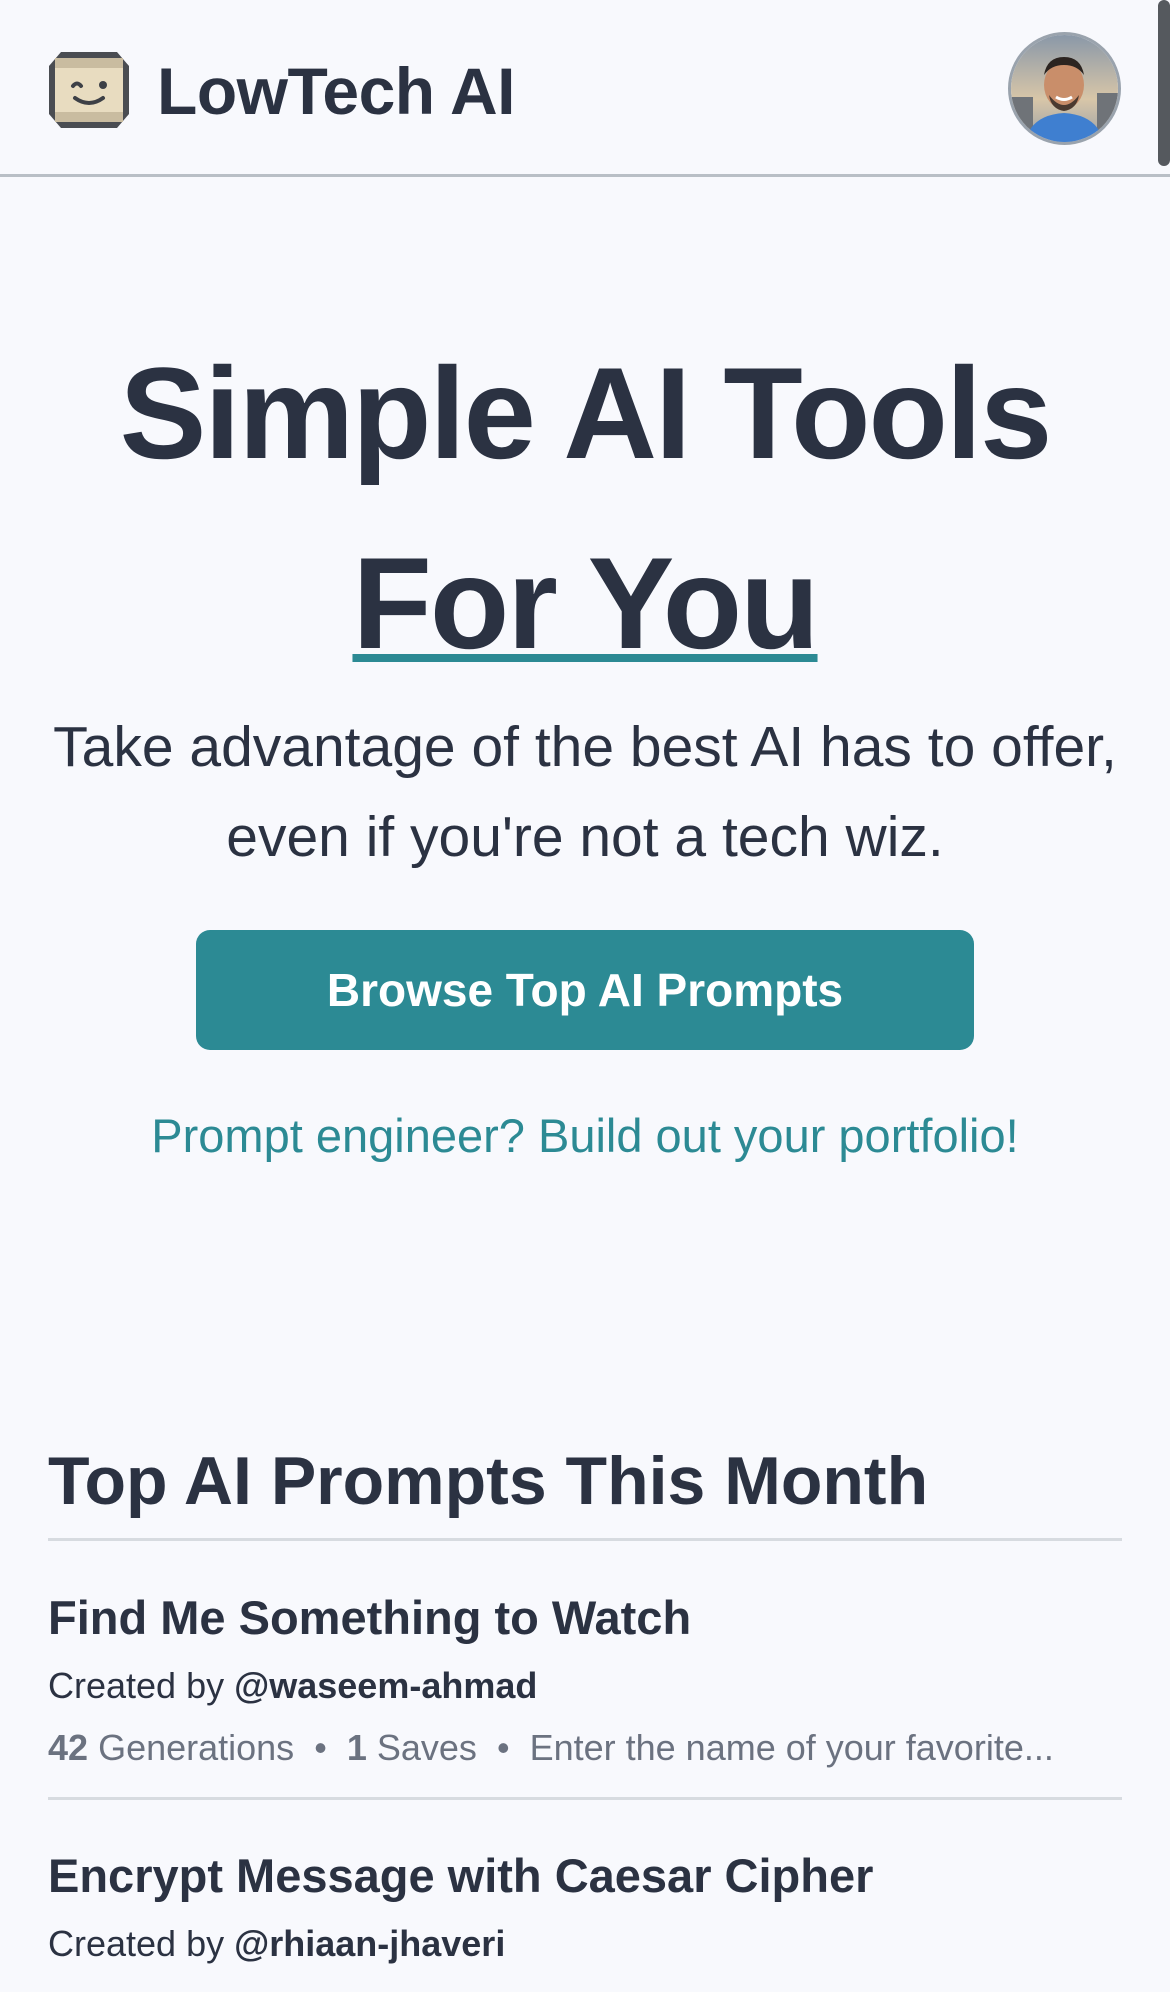 The image size is (1170, 1992). What do you see at coordinates (585, 990) in the screenshot?
I see `browse-top-prompts-button: Browse Top AI Prompts` at bounding box center [585, 990].